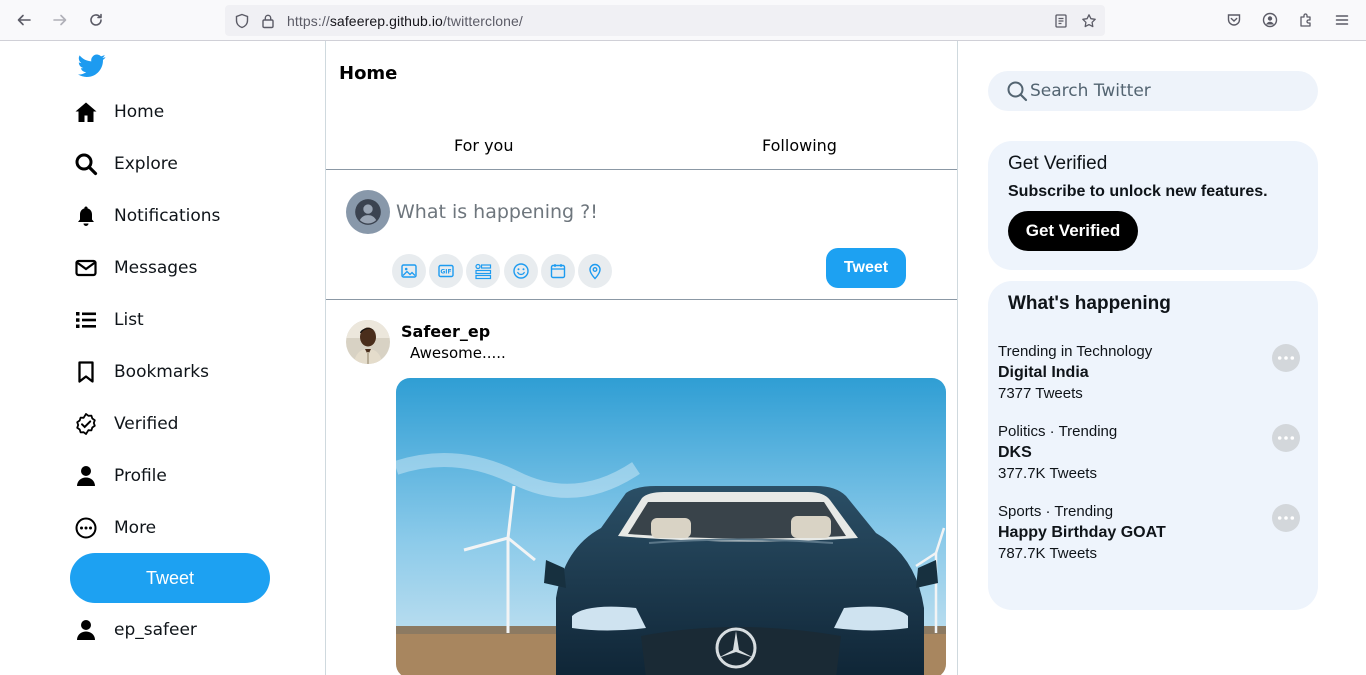 The height and width of the screenshot is (675, 1366). I want to click on twitter-logo-icon, so click(92, 67).